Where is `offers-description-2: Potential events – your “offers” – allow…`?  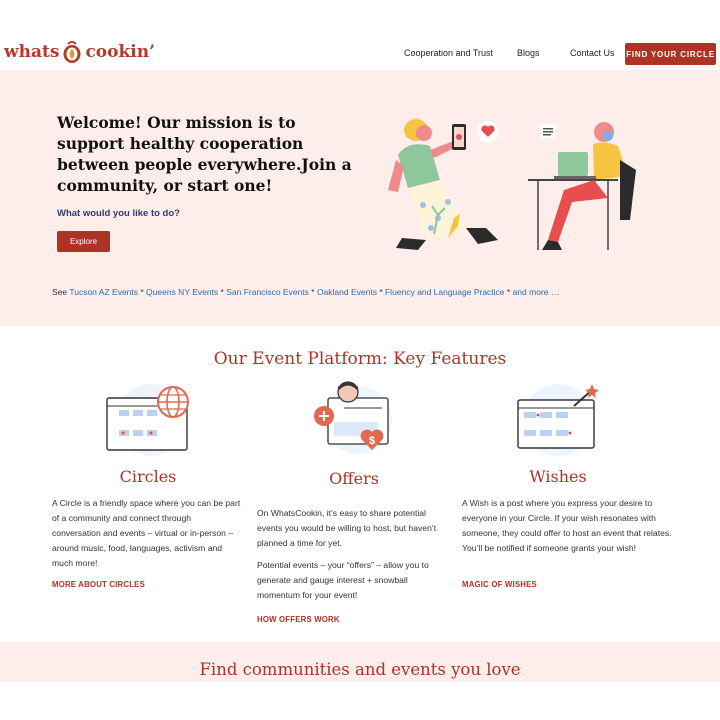
offers-description-2: Potential events – your “offers” – allow… is located at coordinates (343, 580).